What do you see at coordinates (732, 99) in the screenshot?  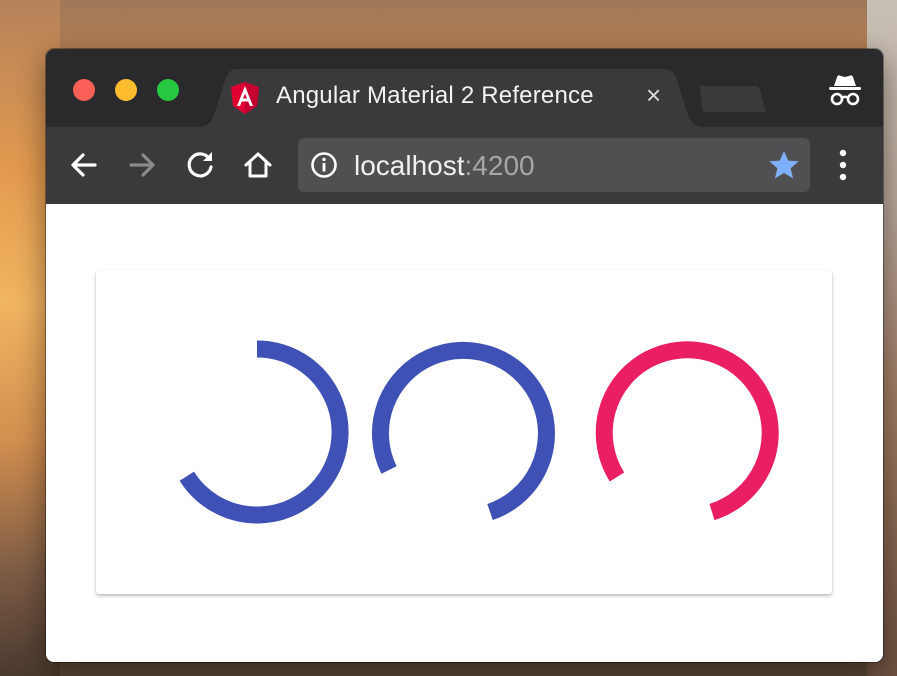 I see `new-tab-button` at bounding box center [732, 99].